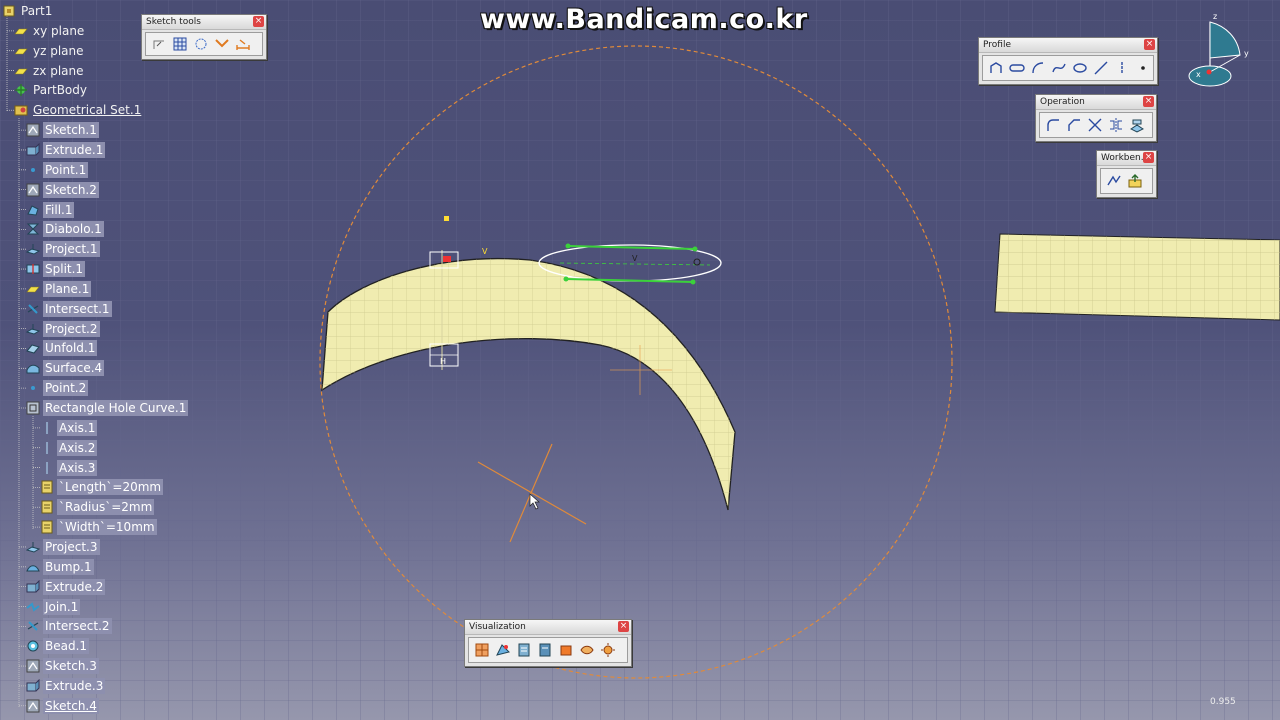 This screenshot has width=1280, height=720. Describe the element at coordinates (65, 368) in the screenshot. I see `tree-node: Surface.4` at that location.